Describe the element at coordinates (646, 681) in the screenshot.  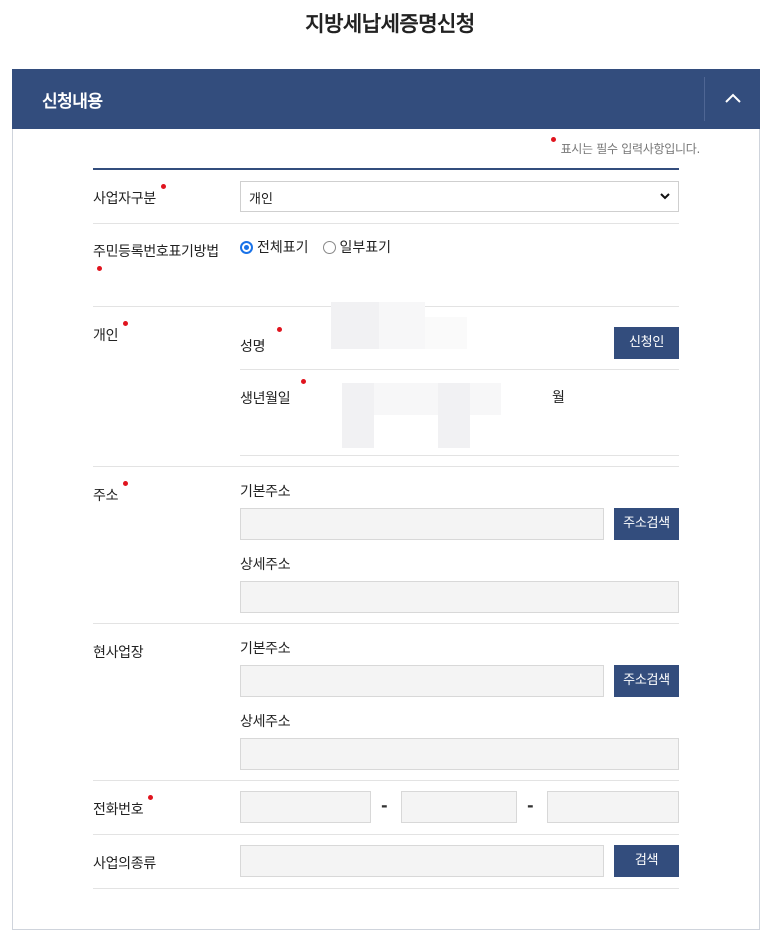
I see `site-address-search-button: 주소검색` at that location.